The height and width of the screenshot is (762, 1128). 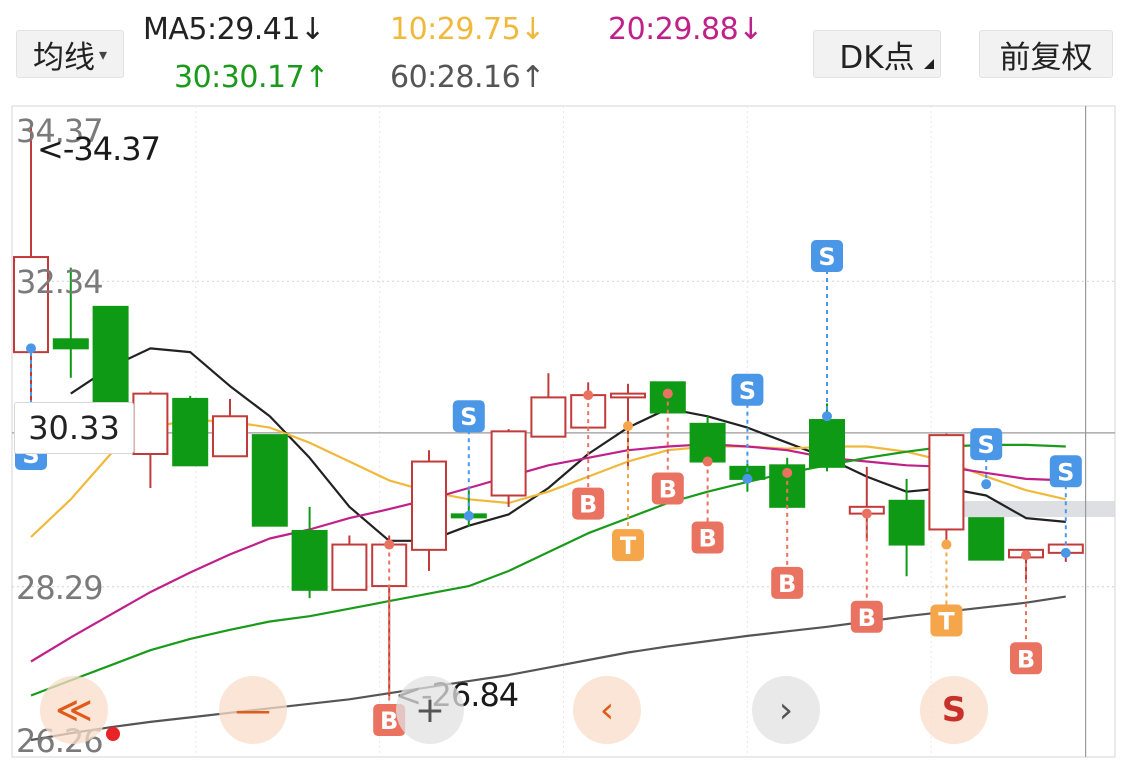 I want to click on signal-switch-button: S, so click(x=954, y=710).